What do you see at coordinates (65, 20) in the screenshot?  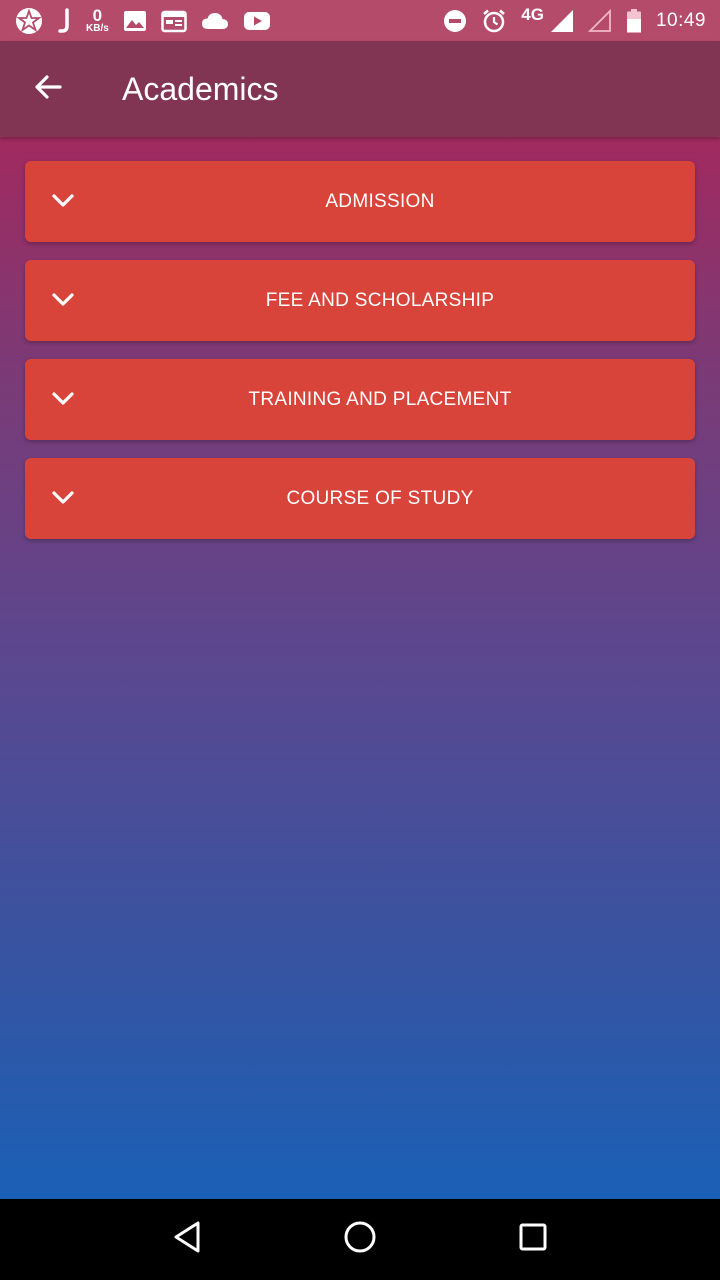 I see `j-icon` at bounding box center [65, 20].